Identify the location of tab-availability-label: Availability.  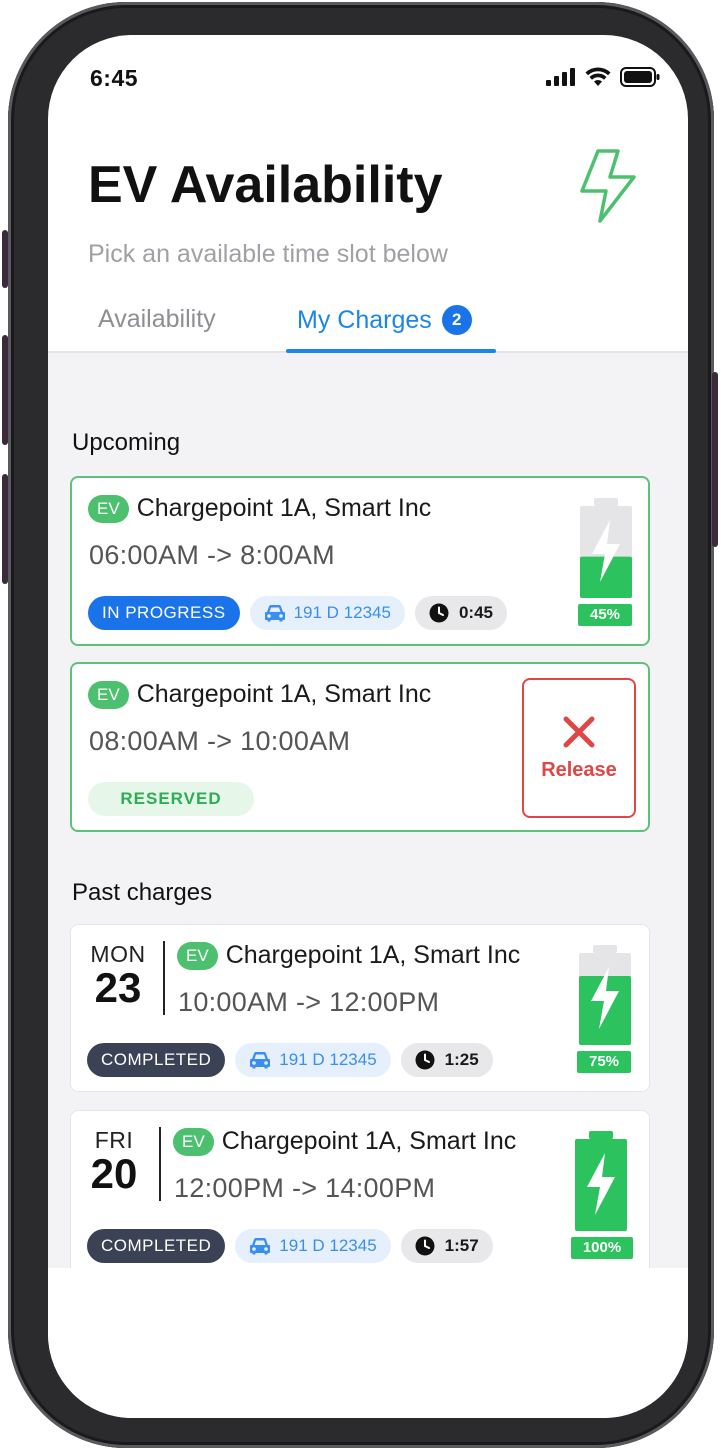
(157, 319).